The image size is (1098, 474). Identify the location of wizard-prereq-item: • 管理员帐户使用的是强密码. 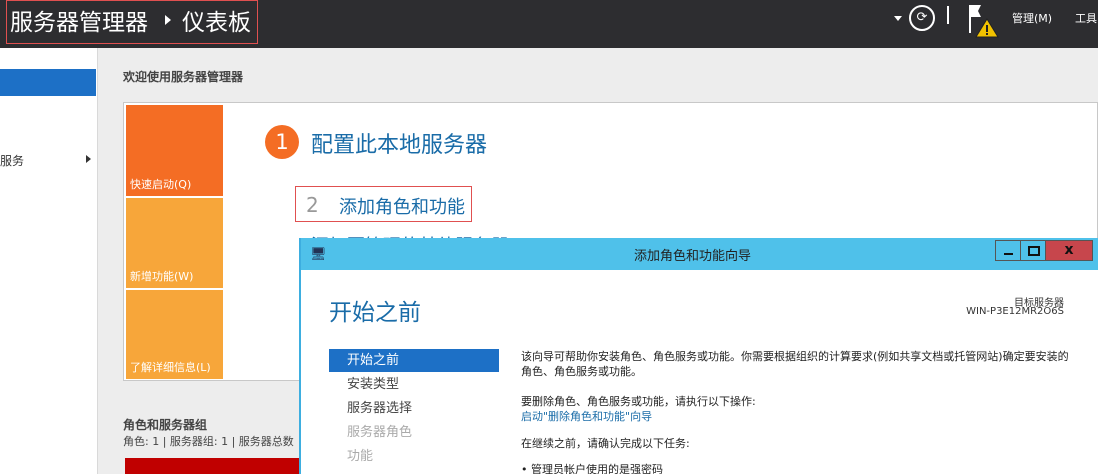
(592, 468).